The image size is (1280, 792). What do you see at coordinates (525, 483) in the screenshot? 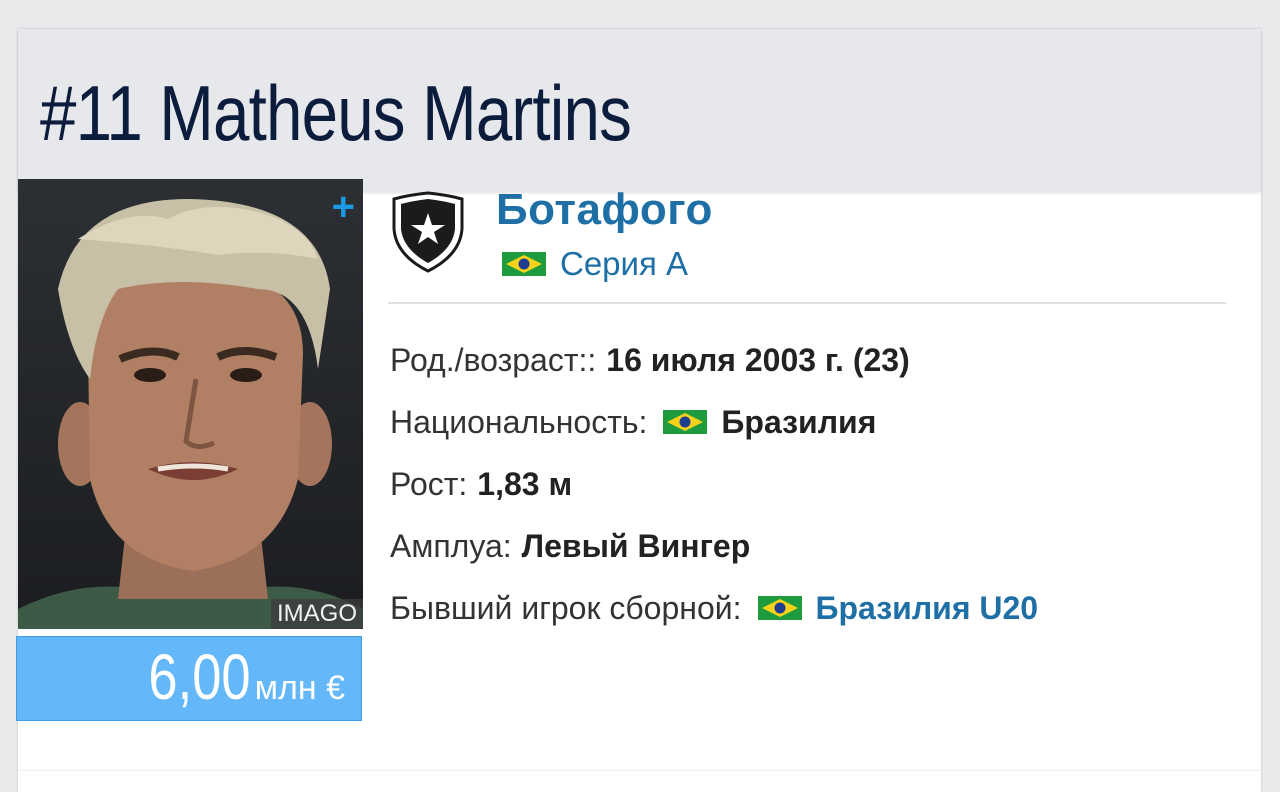
I see `height-value: 1,83 м` at bounding box center [525, 483].